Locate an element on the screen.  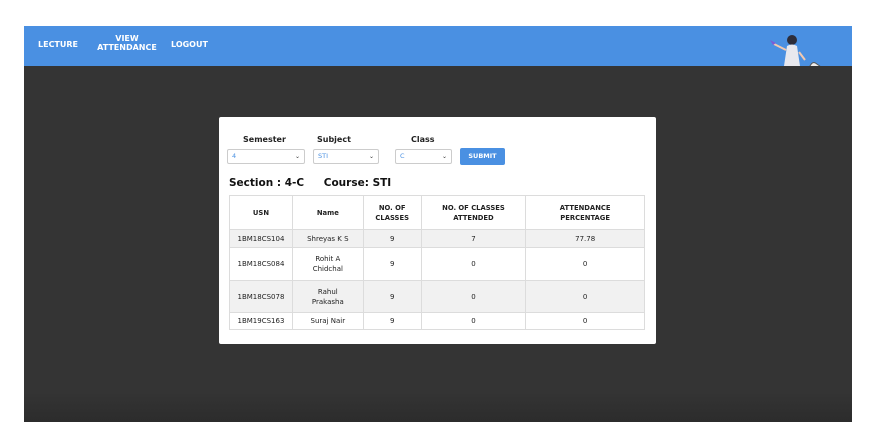
col-header-classes: NO. OF CLASSES is located at coordinates (392, 212).